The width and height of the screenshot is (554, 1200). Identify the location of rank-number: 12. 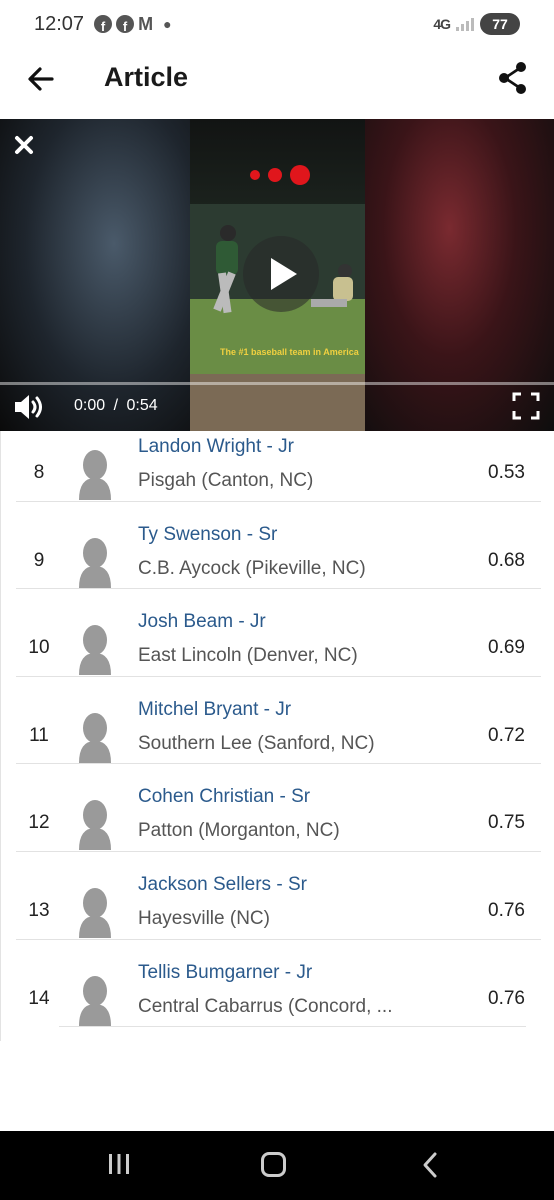
(39, 823).